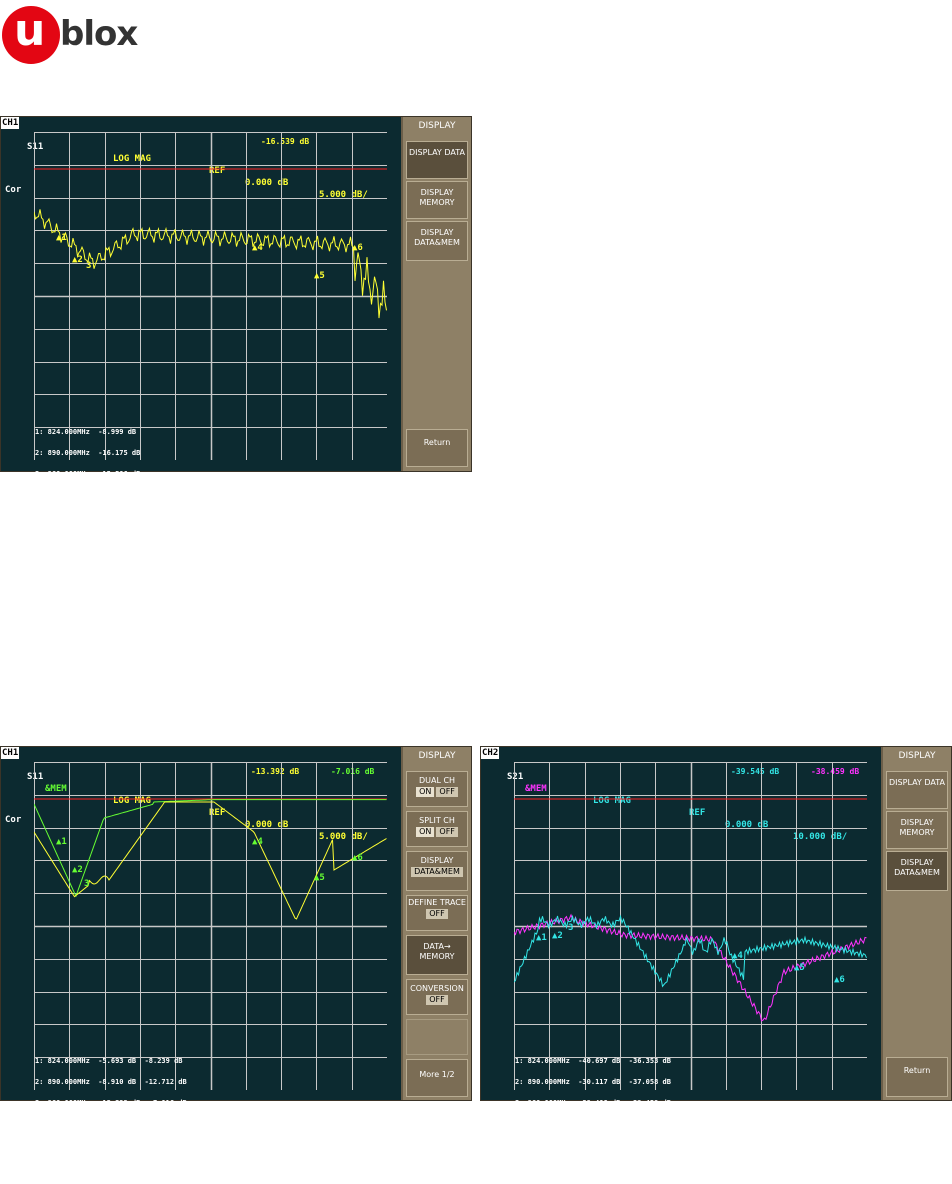 The height and width of the screenshot is (1184, 952). I want to click on display-value: DATA&MEM, so click(437, 872).